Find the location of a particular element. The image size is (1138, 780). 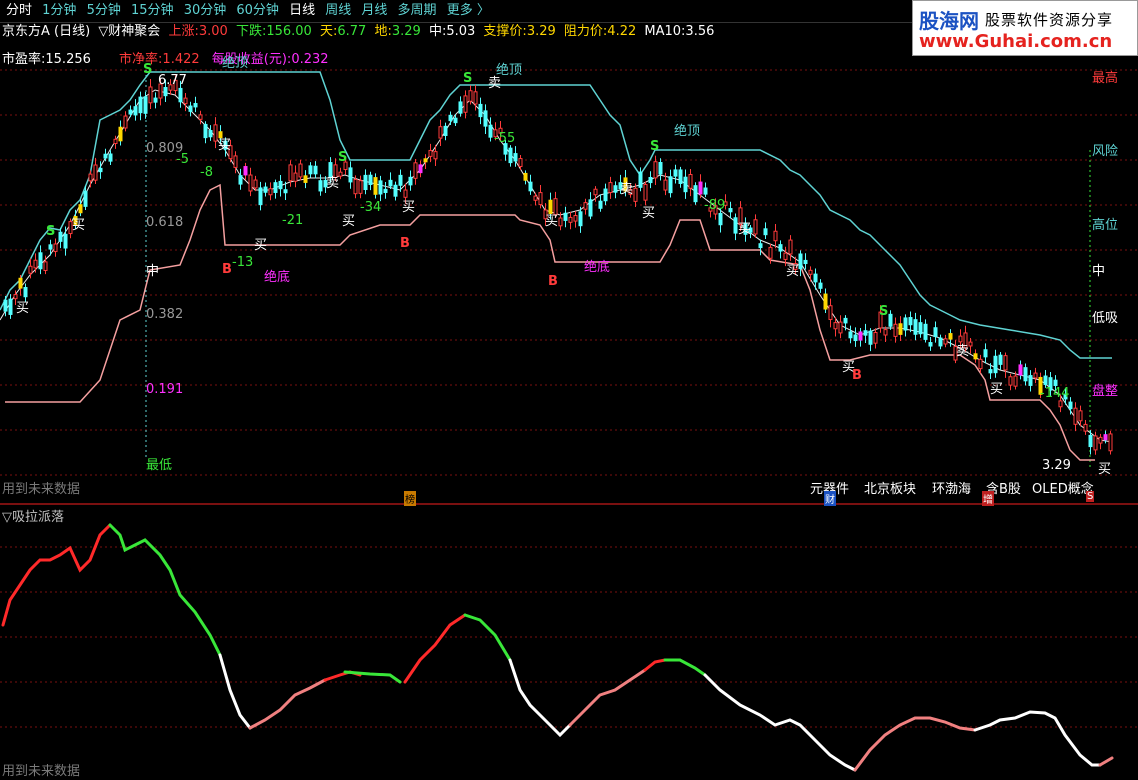

bottom-signal: 绝底 is located at coordinates (277, 277).